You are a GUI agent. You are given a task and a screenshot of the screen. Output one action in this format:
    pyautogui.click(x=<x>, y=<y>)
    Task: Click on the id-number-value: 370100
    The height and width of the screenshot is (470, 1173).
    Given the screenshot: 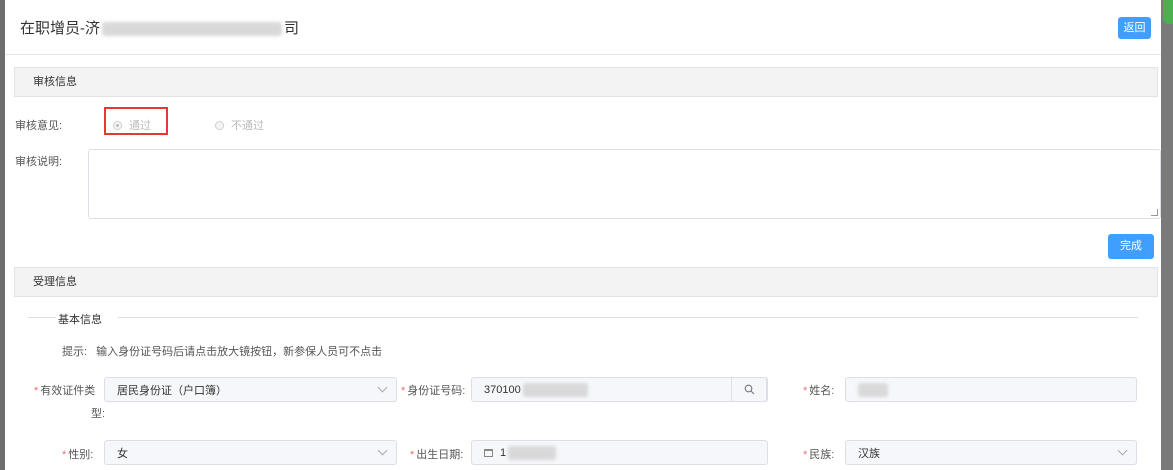 What is the action you would take?
    pyautogui.click(x=502, y=389)
    